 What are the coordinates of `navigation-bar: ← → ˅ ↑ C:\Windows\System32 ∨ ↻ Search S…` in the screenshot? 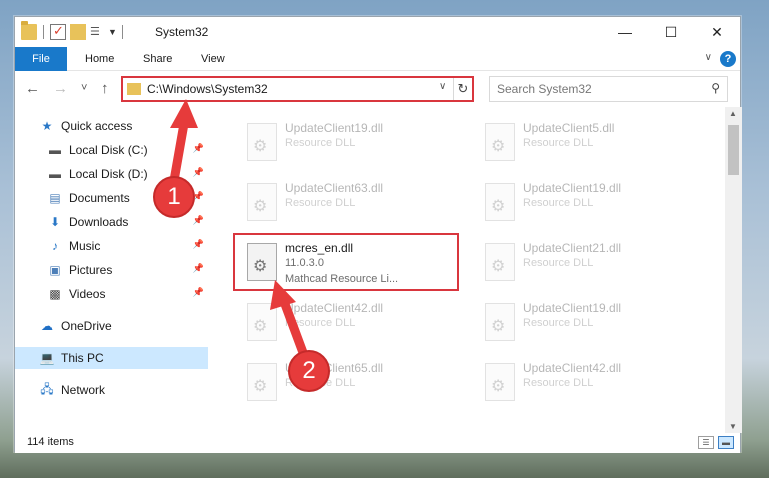 It's located at (377, 89).